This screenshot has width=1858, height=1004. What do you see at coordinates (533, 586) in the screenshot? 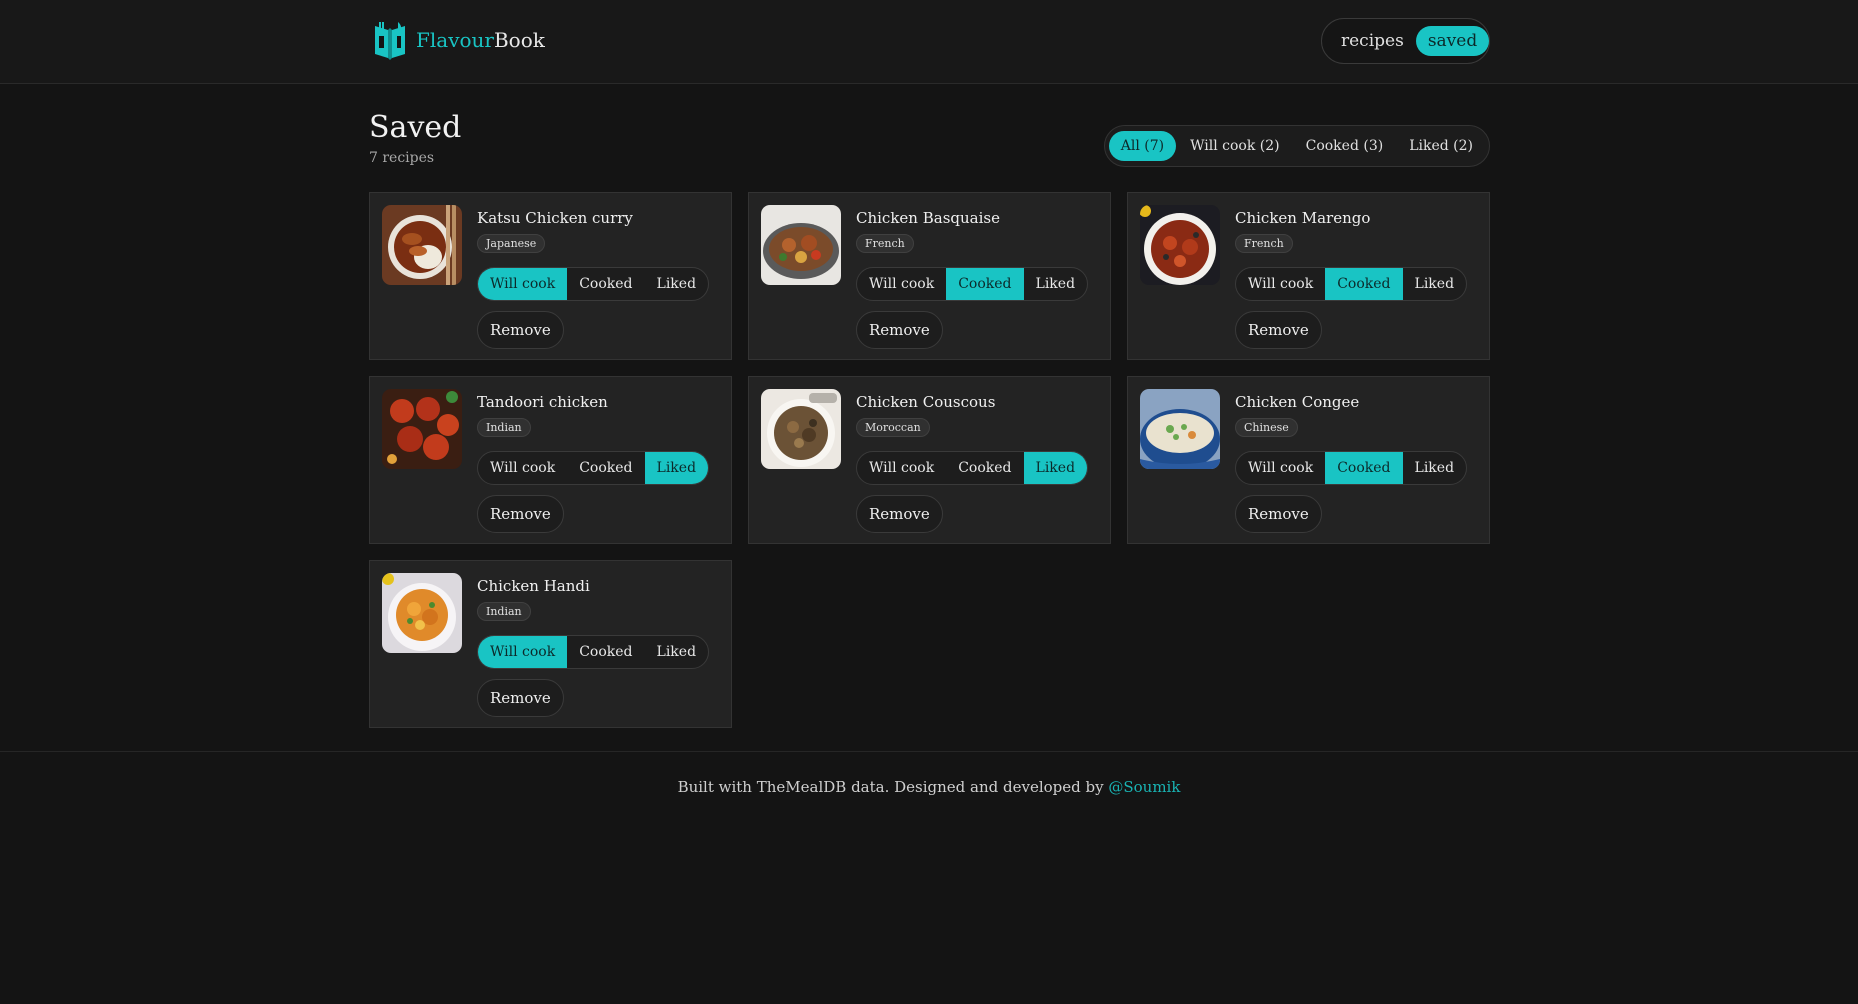
I see `recipe-title: Chicken Handi` at bounding box center [533, 586].